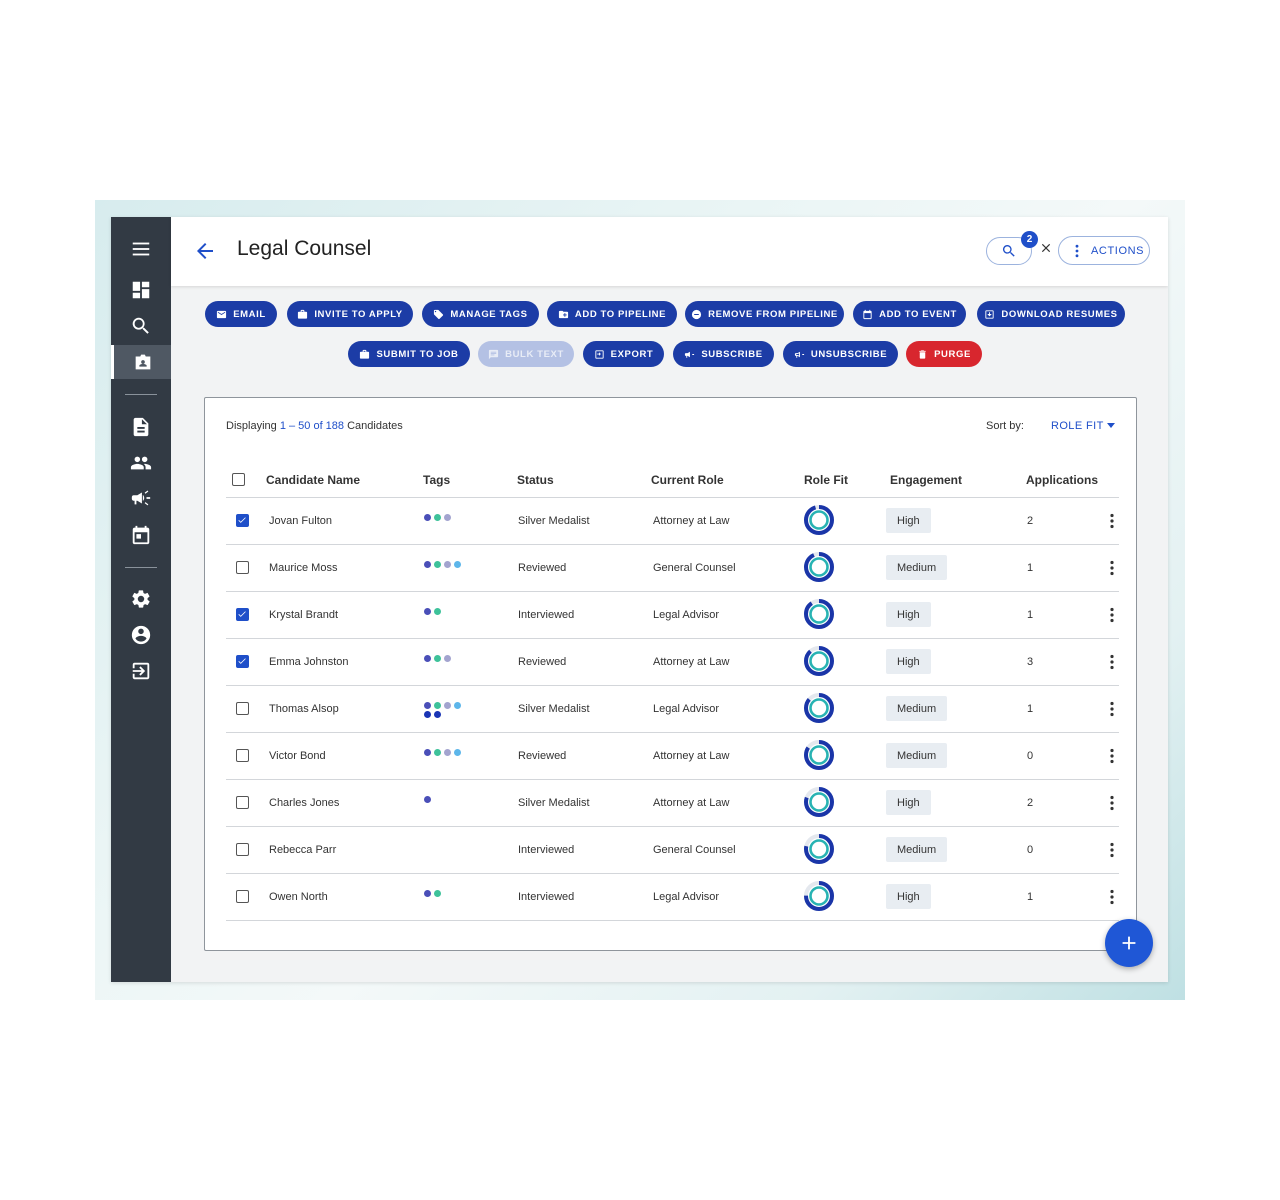  What do you see at coordinates (1051, 314) in the screenshot?
I see `download-resumes-button: DOWNLOAD RESUMES` at bounding box center [1051, 314].